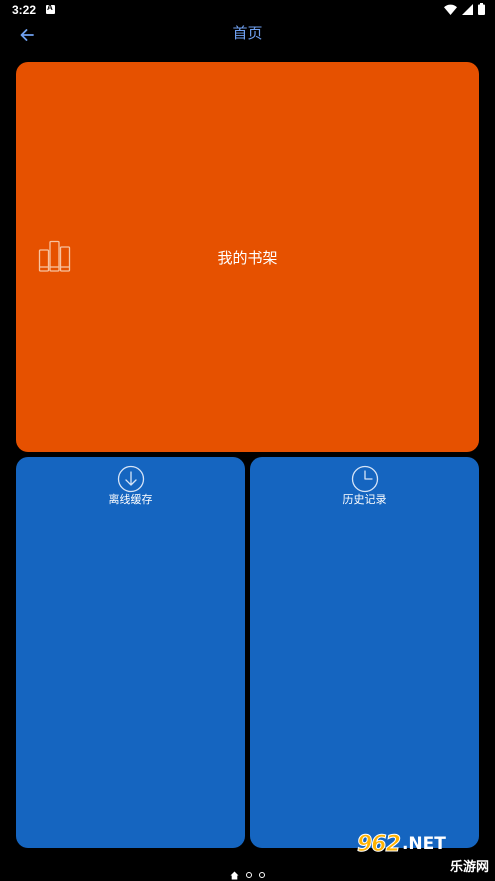  I want to click on page-title: 首页, so click(247, 33).